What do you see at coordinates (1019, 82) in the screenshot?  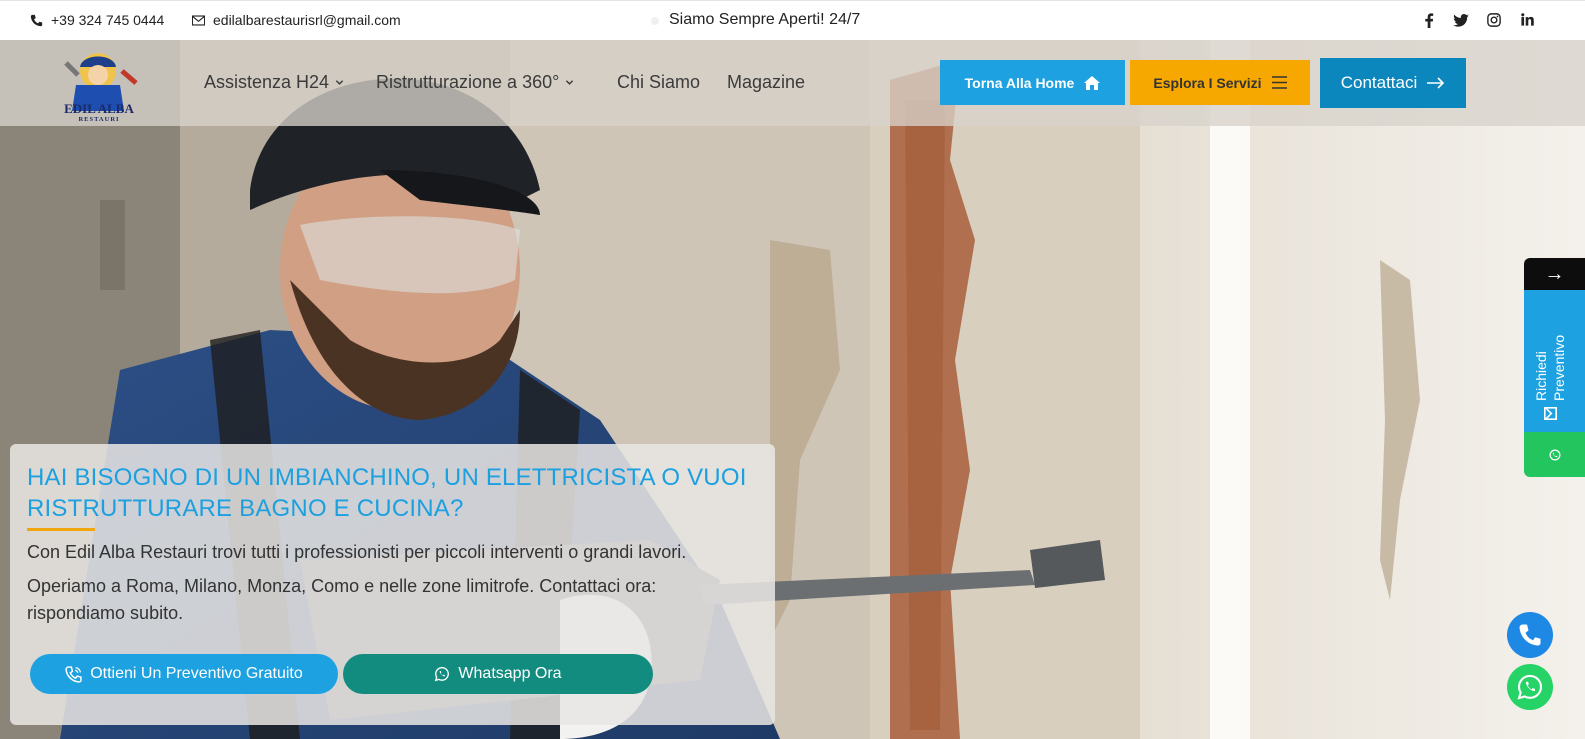 I see `home-button-label: Torna Alla Home` at bounding box center [1019, 82].